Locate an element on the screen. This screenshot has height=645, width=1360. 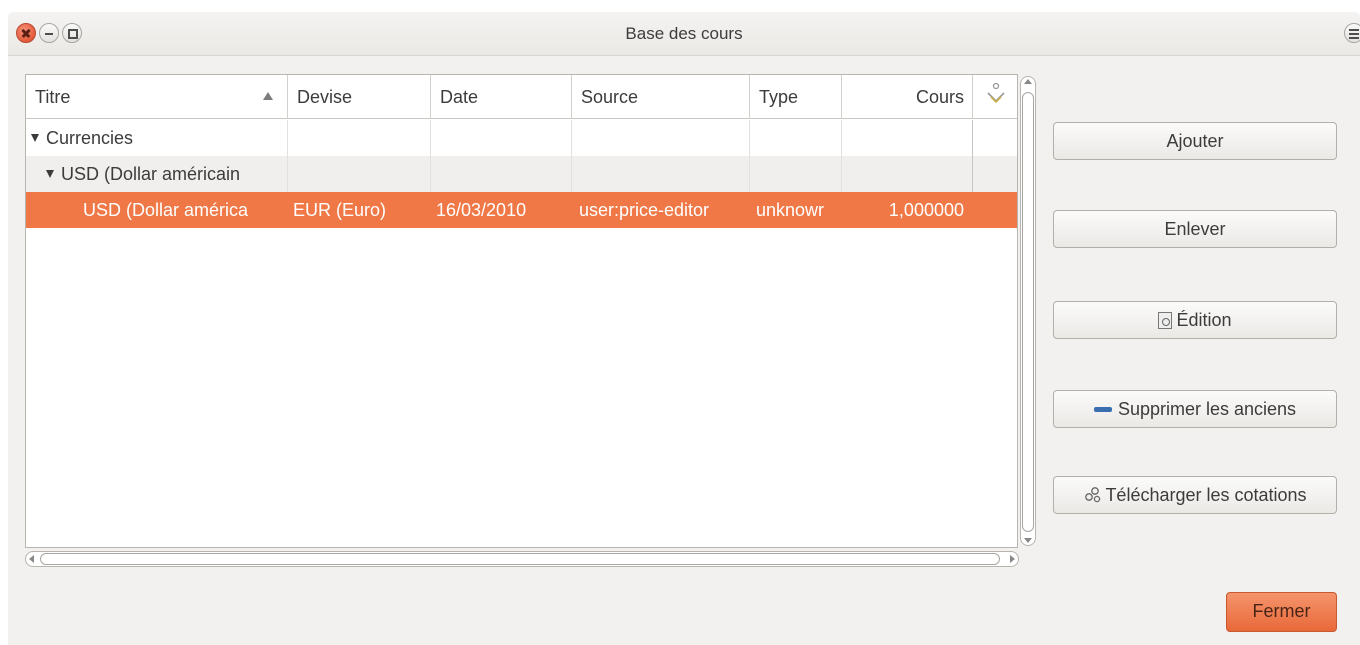
scroll-down-arrow-icon is located at coordinates (1028, 540).